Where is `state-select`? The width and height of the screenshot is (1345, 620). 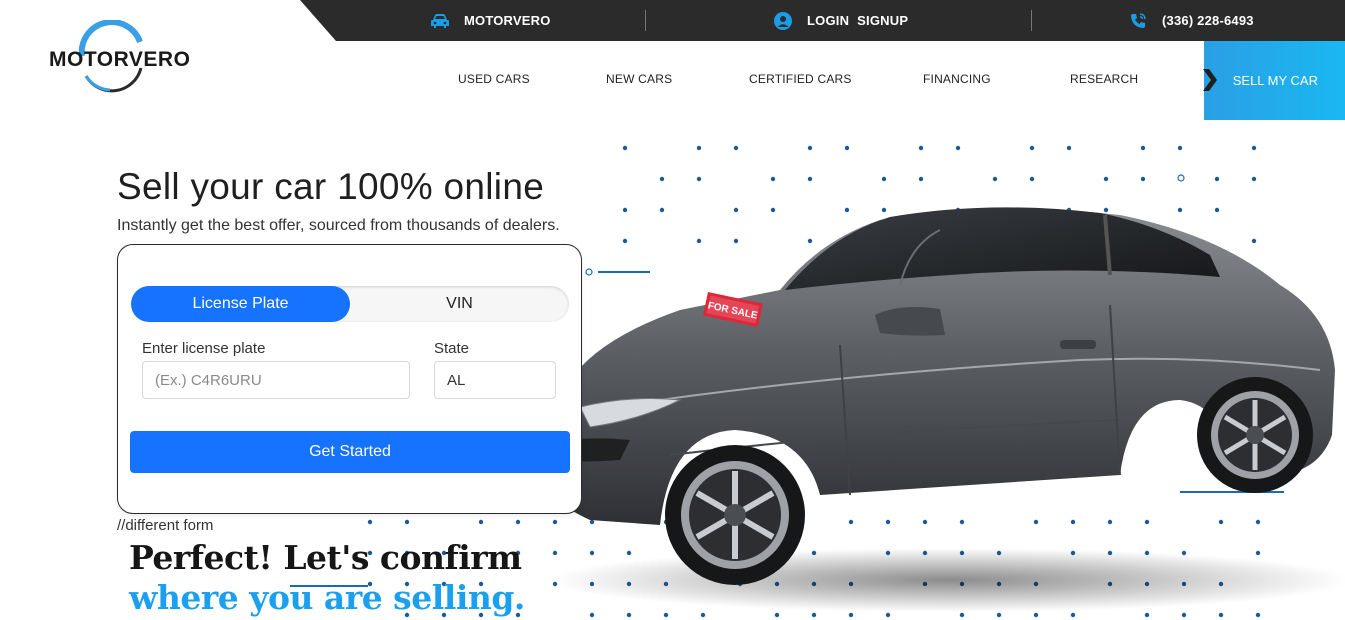
state-select is located at coordinates (495, 380).